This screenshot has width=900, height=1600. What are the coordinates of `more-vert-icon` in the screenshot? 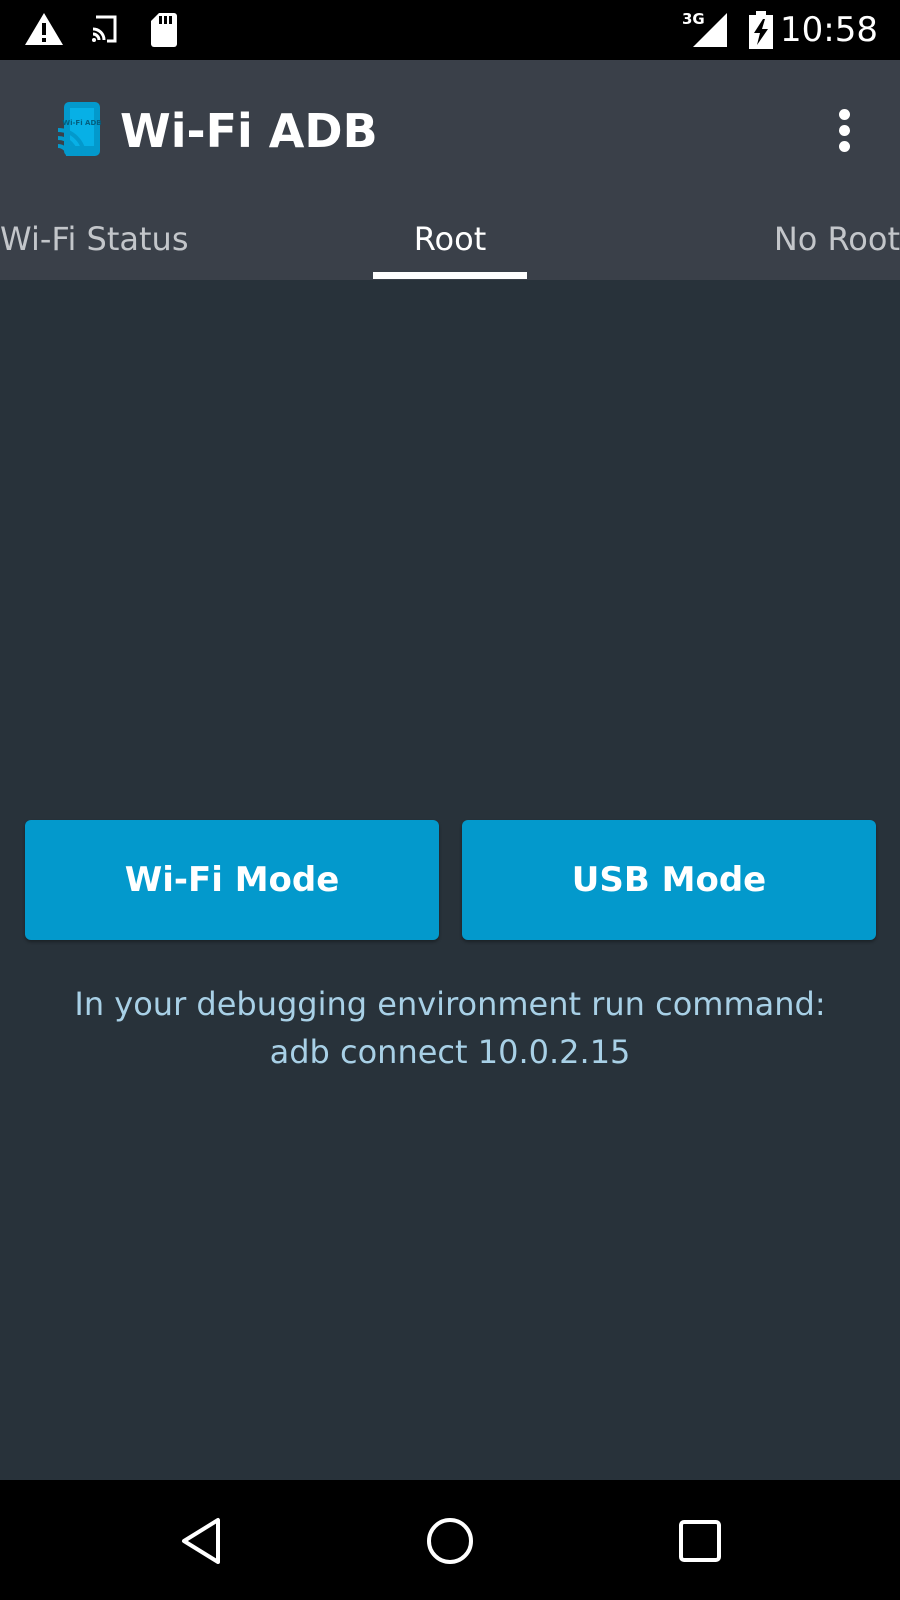 It's located at (844, 130).